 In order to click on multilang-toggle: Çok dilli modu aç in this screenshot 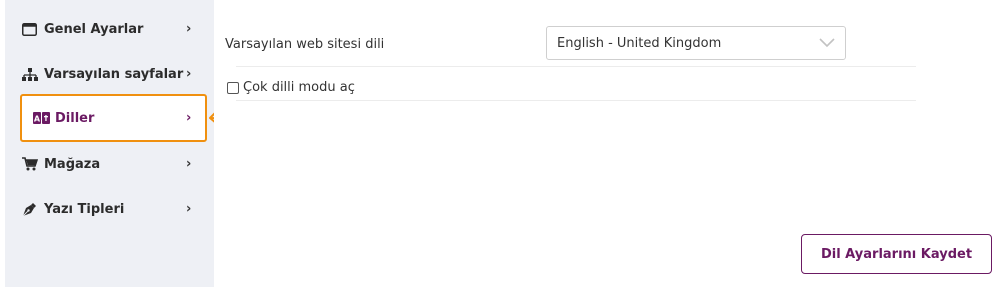, I will do `click(291, 87)`.